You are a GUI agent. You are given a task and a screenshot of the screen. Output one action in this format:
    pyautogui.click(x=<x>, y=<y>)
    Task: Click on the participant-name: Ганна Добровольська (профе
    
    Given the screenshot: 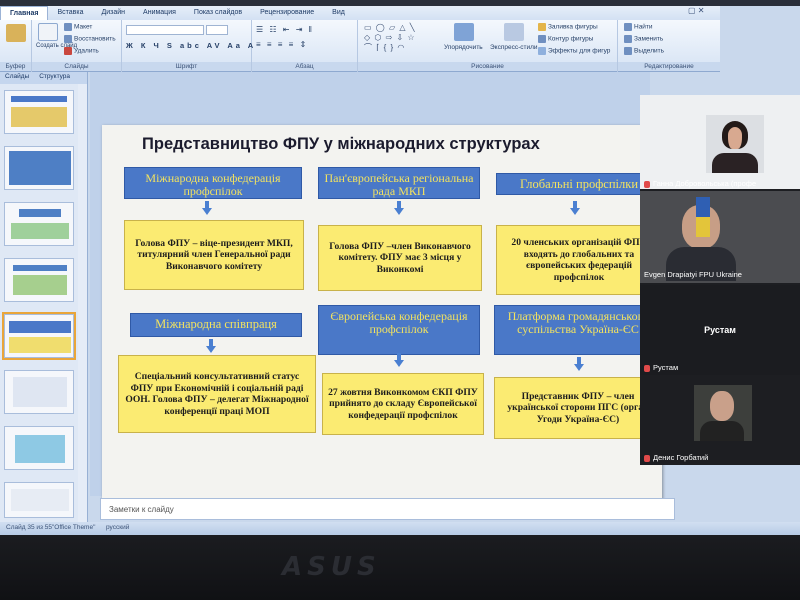 What is the action you would take?
    pyautogui.click(x=700, y=183)
    